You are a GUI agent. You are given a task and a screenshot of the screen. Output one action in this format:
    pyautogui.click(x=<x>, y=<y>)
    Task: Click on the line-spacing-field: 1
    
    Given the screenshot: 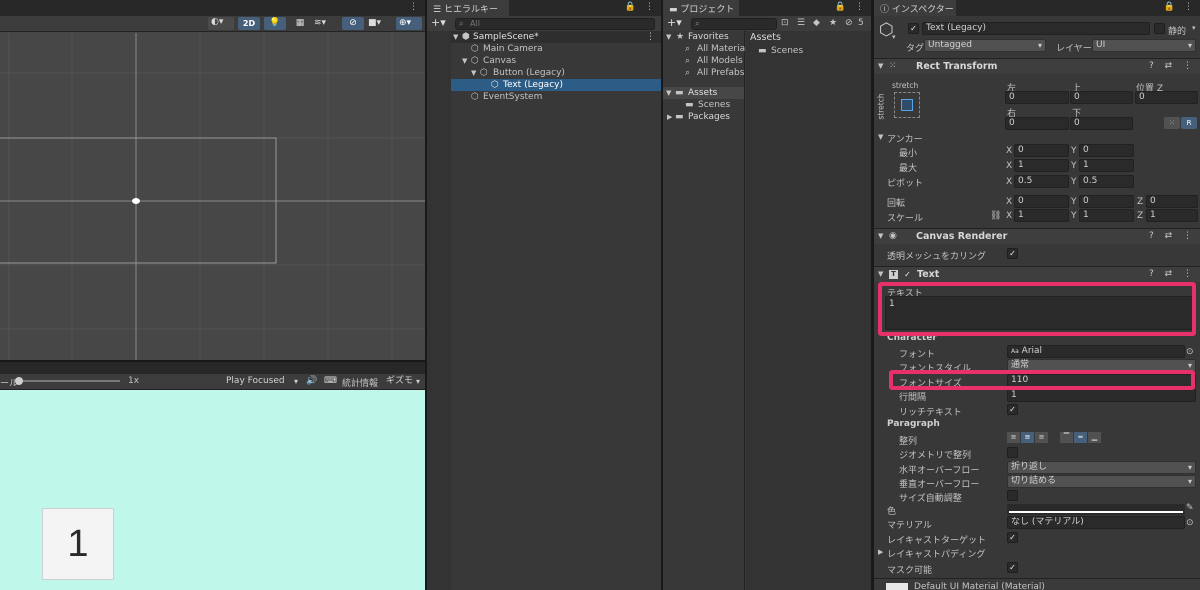 What is the action you would take?
    pyautogui.click(x=1101, y=395)
    